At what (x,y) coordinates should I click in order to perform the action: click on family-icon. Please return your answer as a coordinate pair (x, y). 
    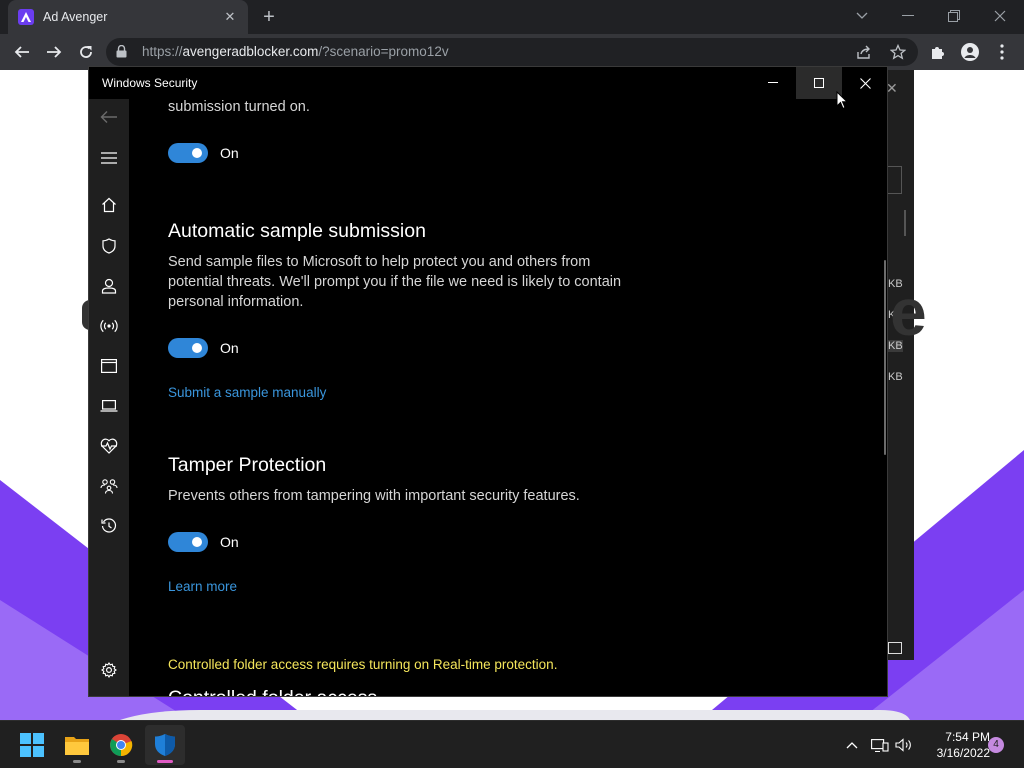
    Looking at the image, I should click on (109, 486).